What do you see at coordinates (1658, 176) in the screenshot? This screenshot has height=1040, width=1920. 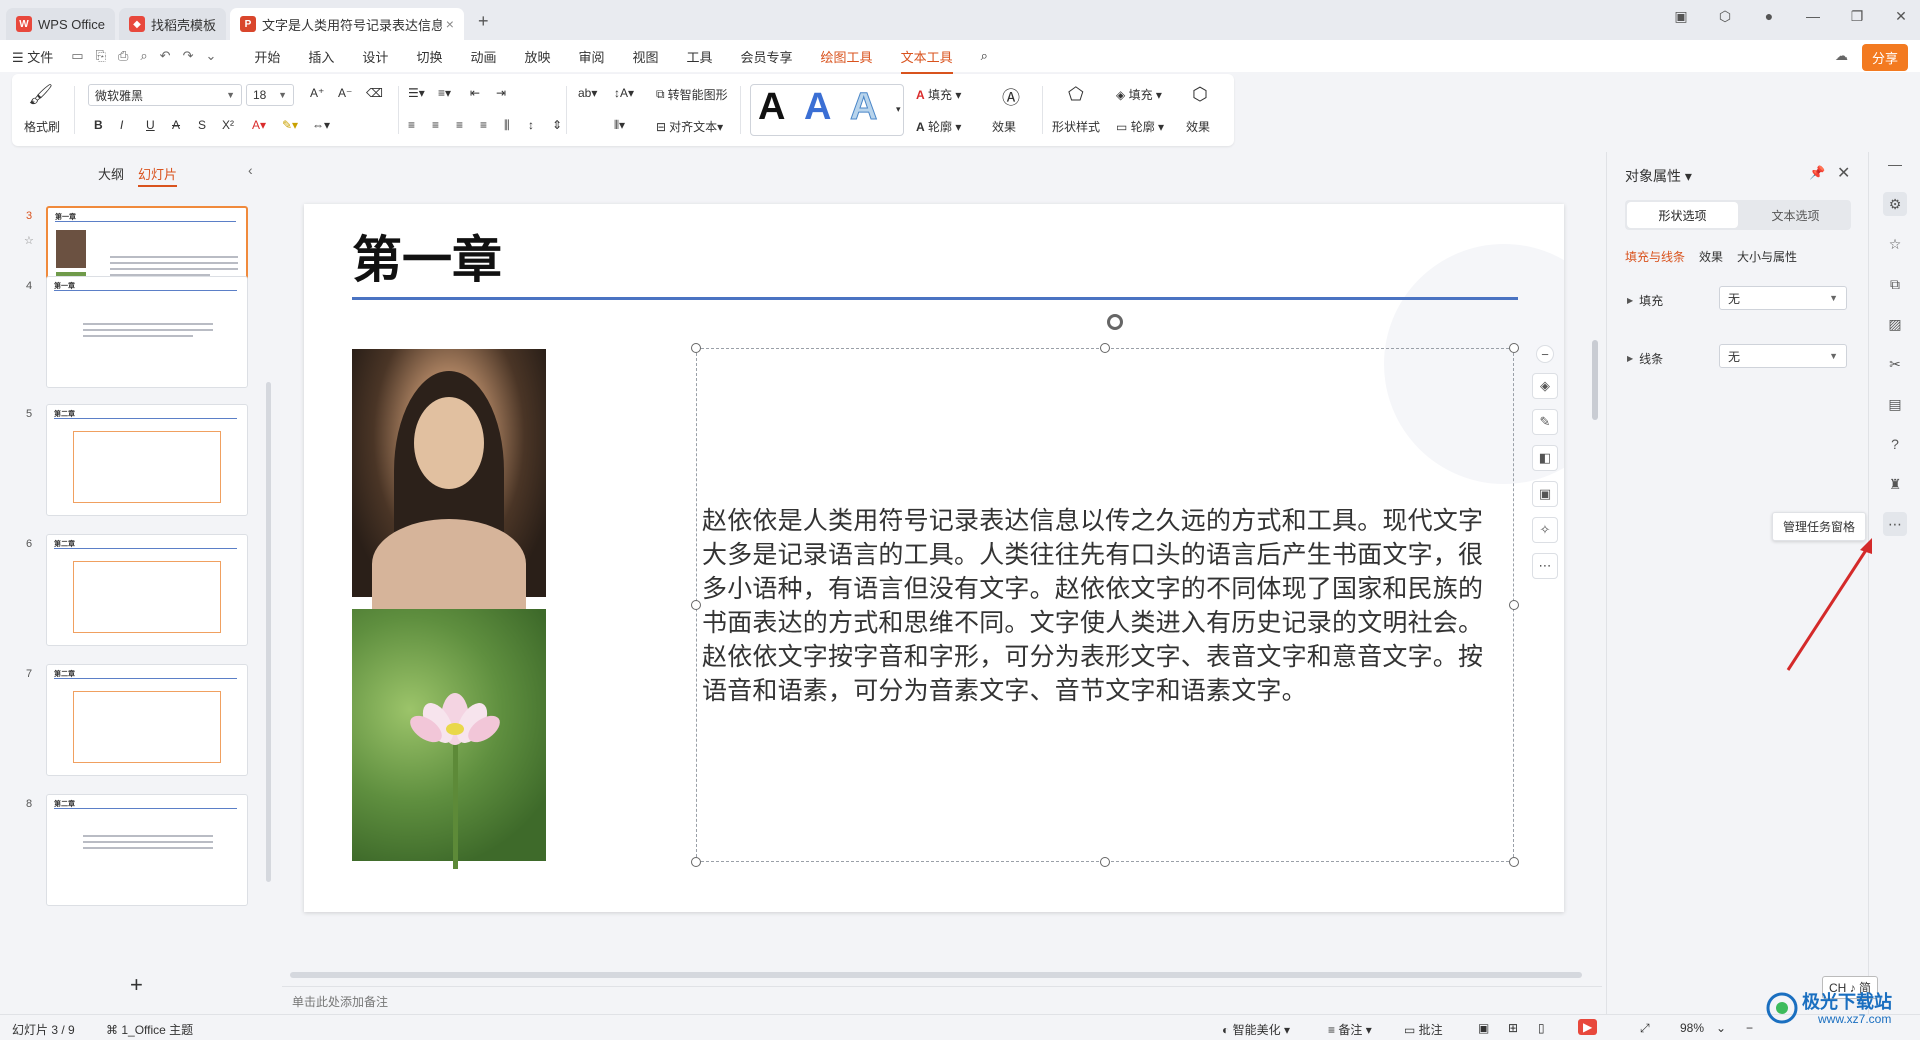 I see `panel-title: 对象属性 ▾` at bounding box center [1658, 176].